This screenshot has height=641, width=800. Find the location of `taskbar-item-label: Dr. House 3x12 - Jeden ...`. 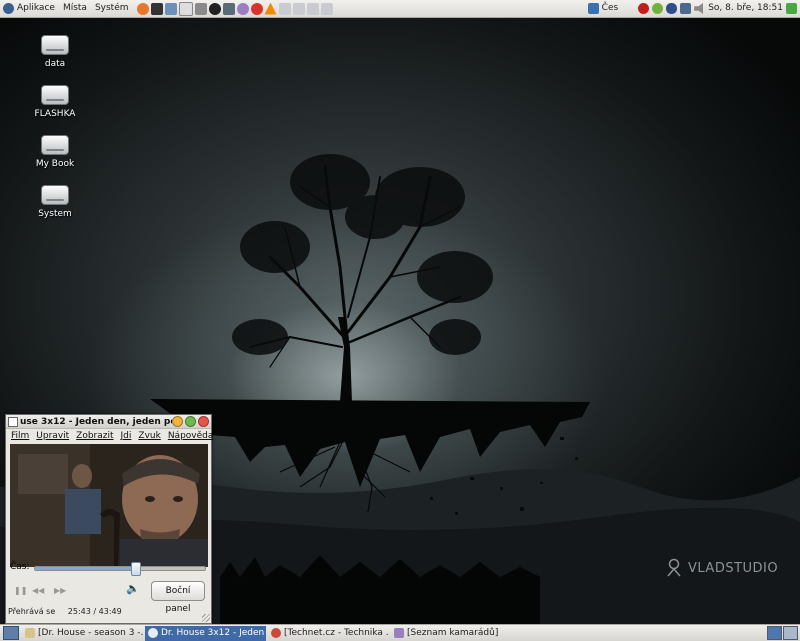

taskbar-item-label: Dr. House 3x12 - Jeden ... is located at coordinates (213, 632).